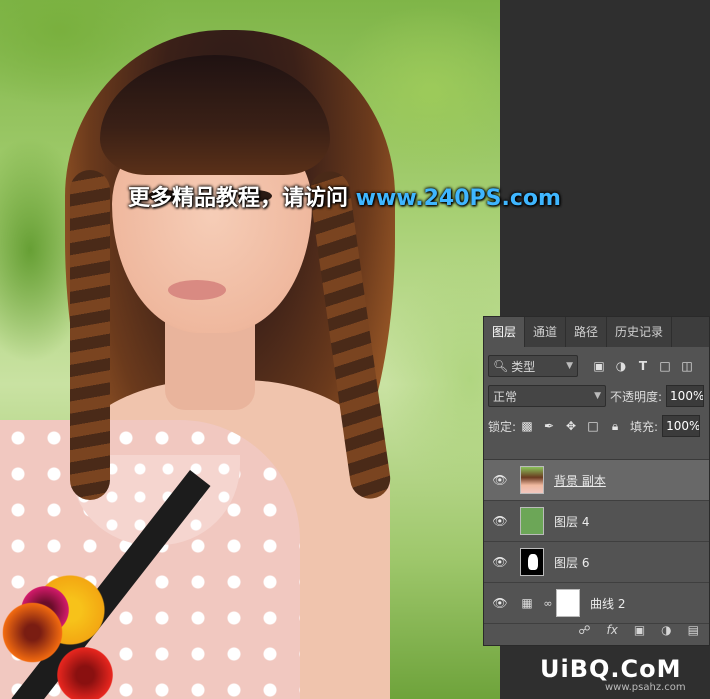 The width and height of the screenshot is (710, 699). I want to click on tab-history: 历史记录, so click(640, 332).